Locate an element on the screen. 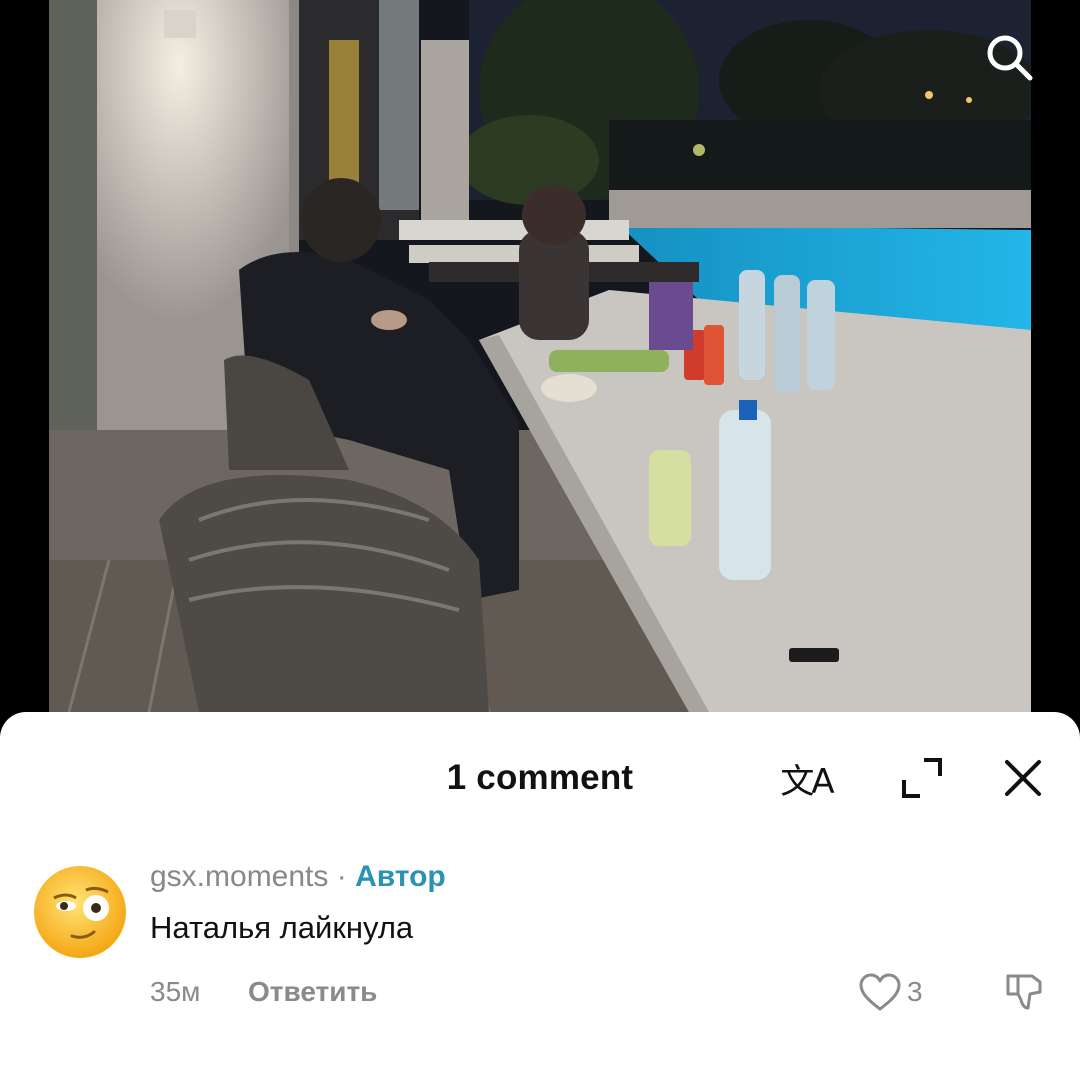  comment-username: gsx.moments is located at coordinates (239, 876).